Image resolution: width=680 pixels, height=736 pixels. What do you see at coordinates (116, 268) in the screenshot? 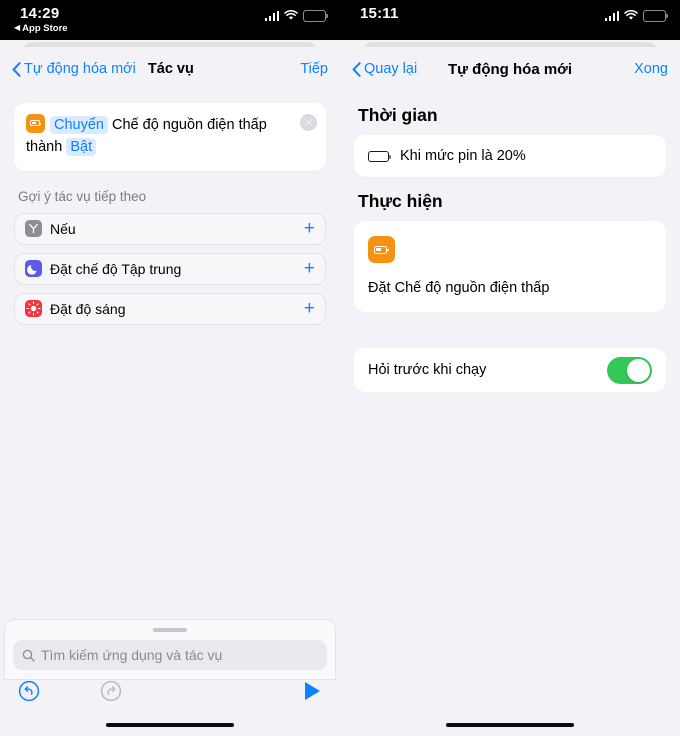
I see `suggestion-label: Đặt chế độ Tập trung` at bounding box center [116, 268].